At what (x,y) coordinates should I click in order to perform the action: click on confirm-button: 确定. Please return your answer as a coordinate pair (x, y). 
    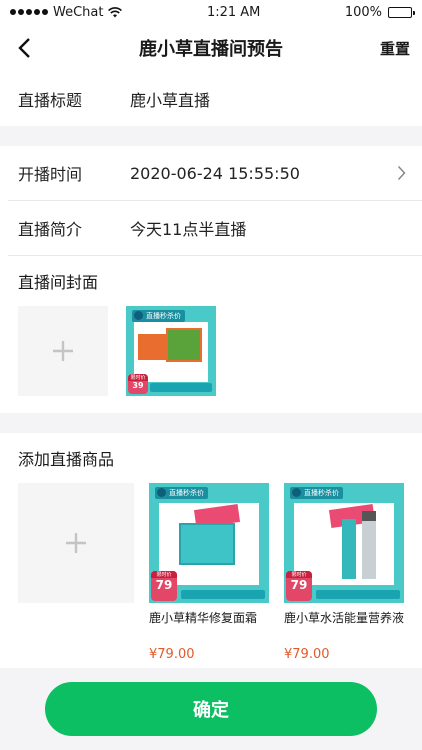
    Looking at the image, I should click on (211, 709).